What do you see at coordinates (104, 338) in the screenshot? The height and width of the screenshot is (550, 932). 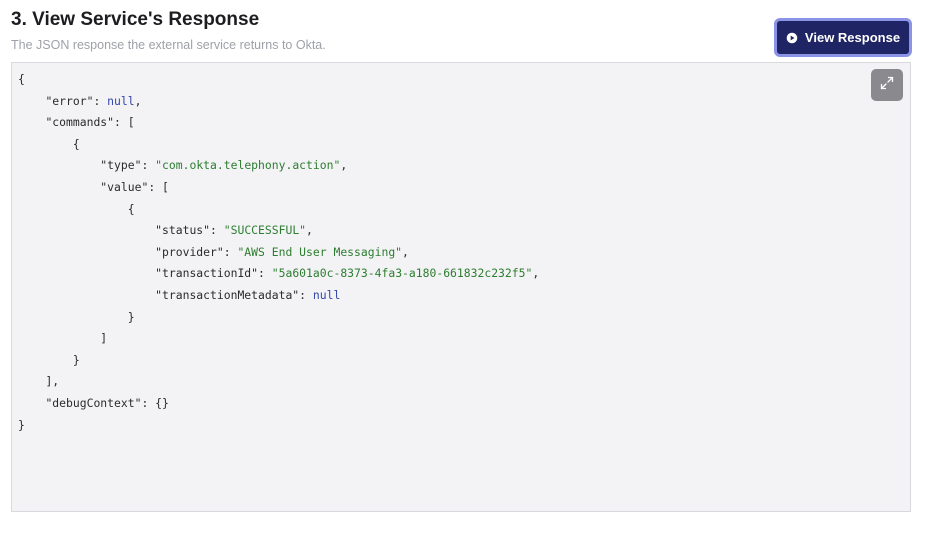 I see `code-line: ]` at bounding box center [104, 338].